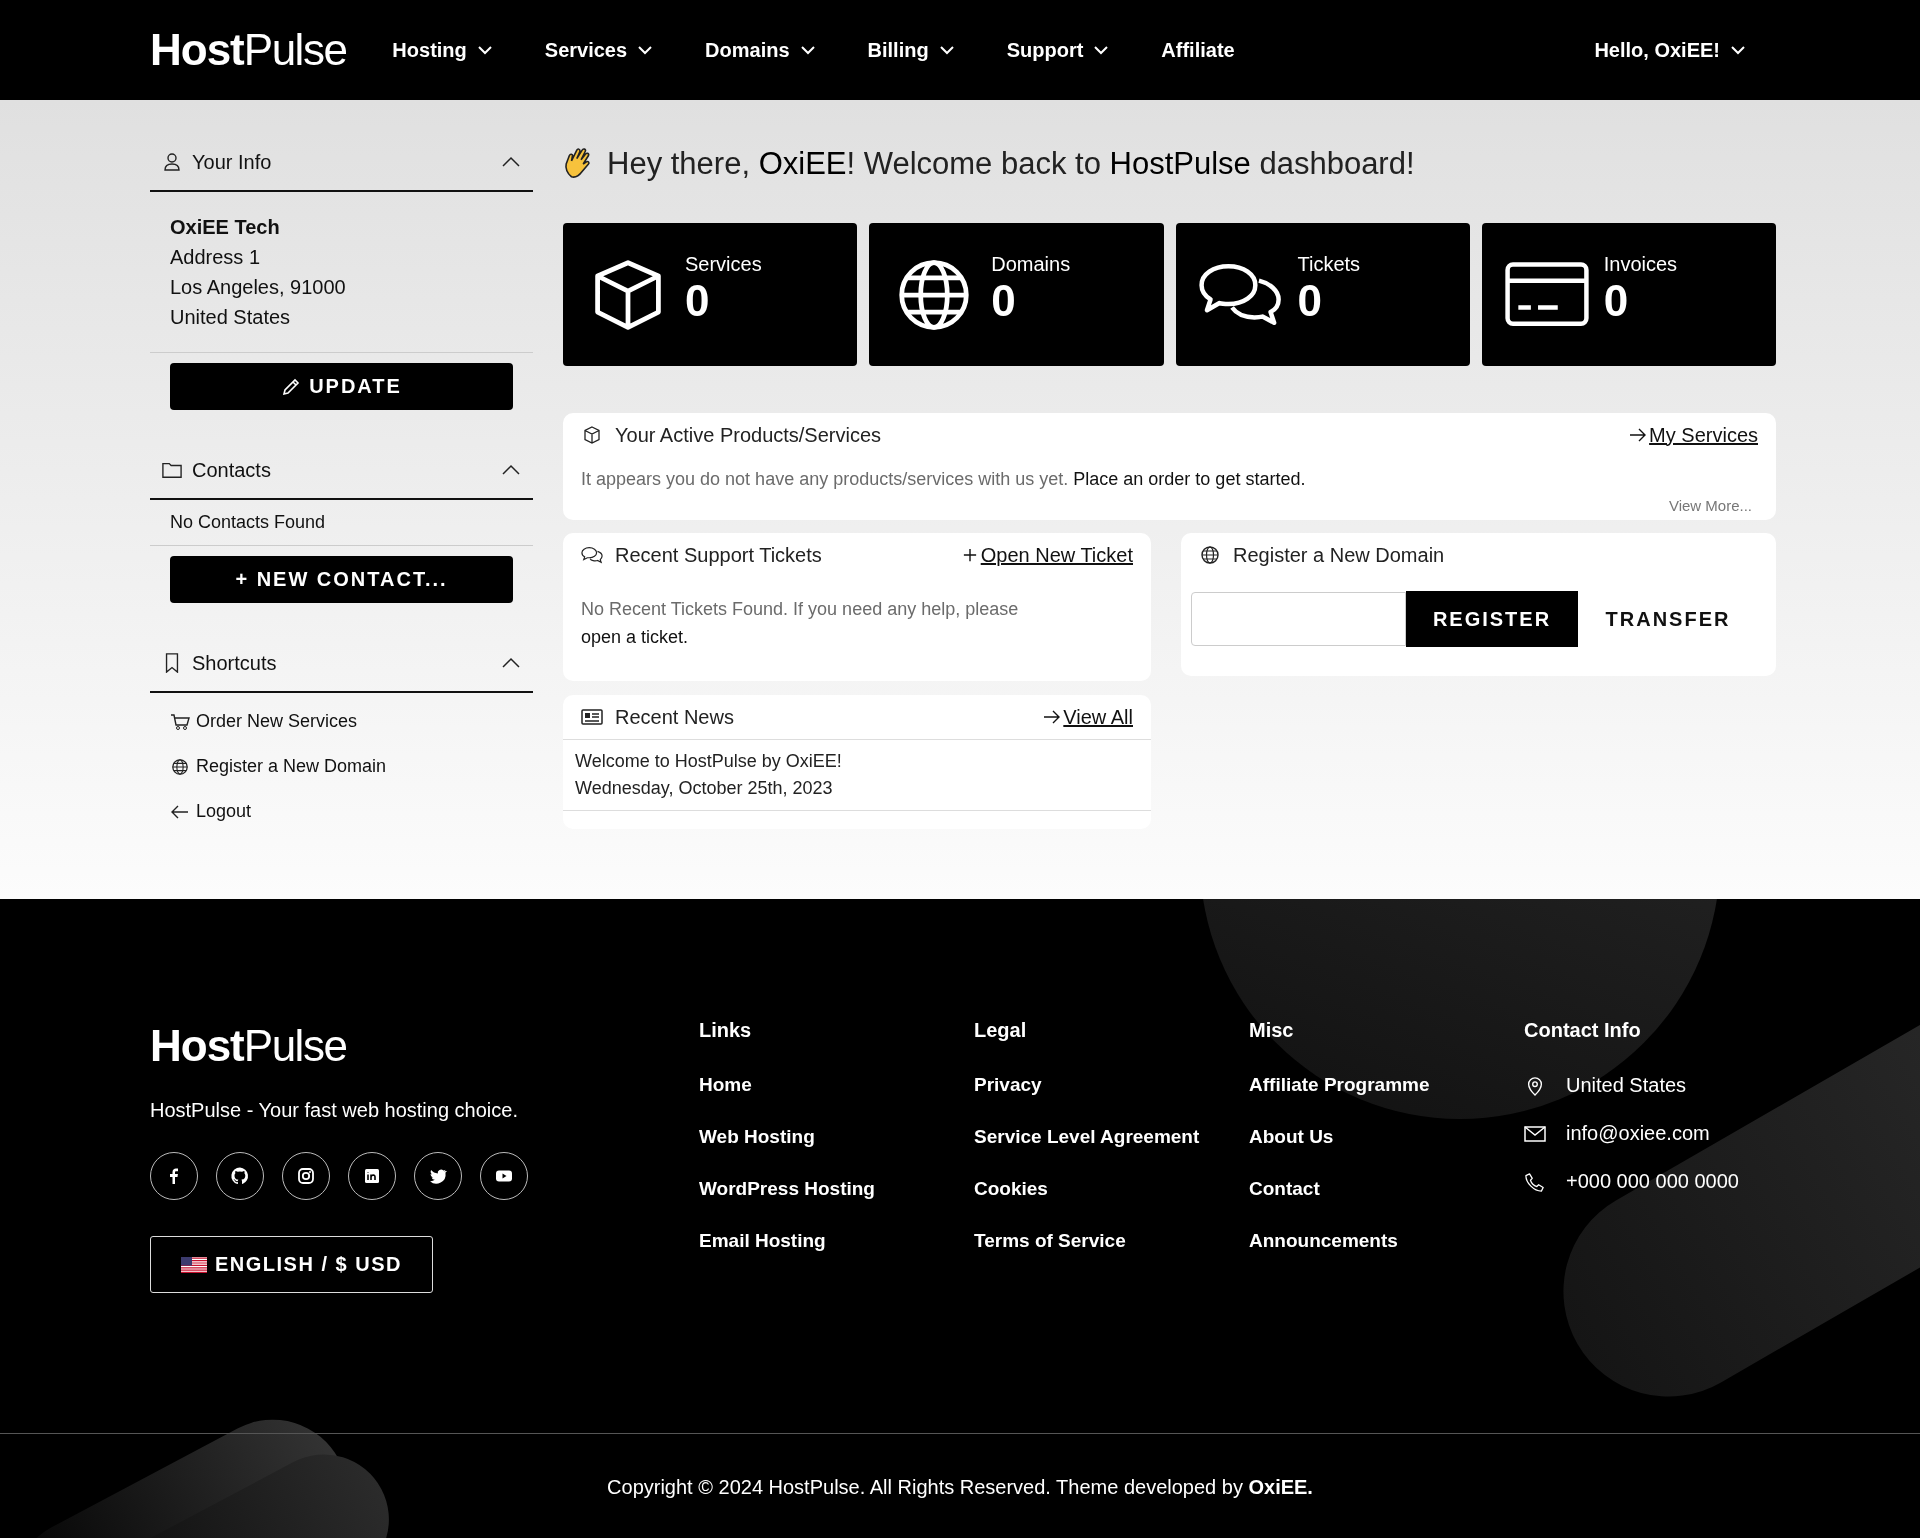  I want to click on footer-link: Affiliate Programme, so click(1386, 1100).